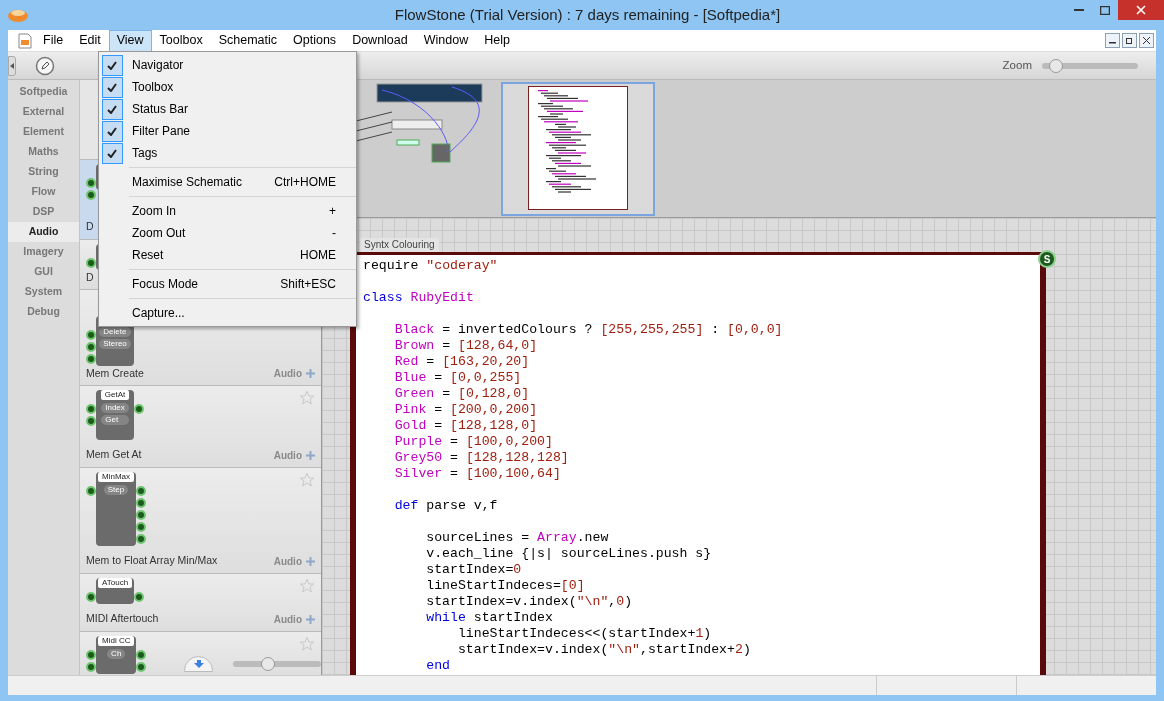  Describe the element at coordinates (248, 40) in the screenshot. I see `menu-item: Schematic` at that location.